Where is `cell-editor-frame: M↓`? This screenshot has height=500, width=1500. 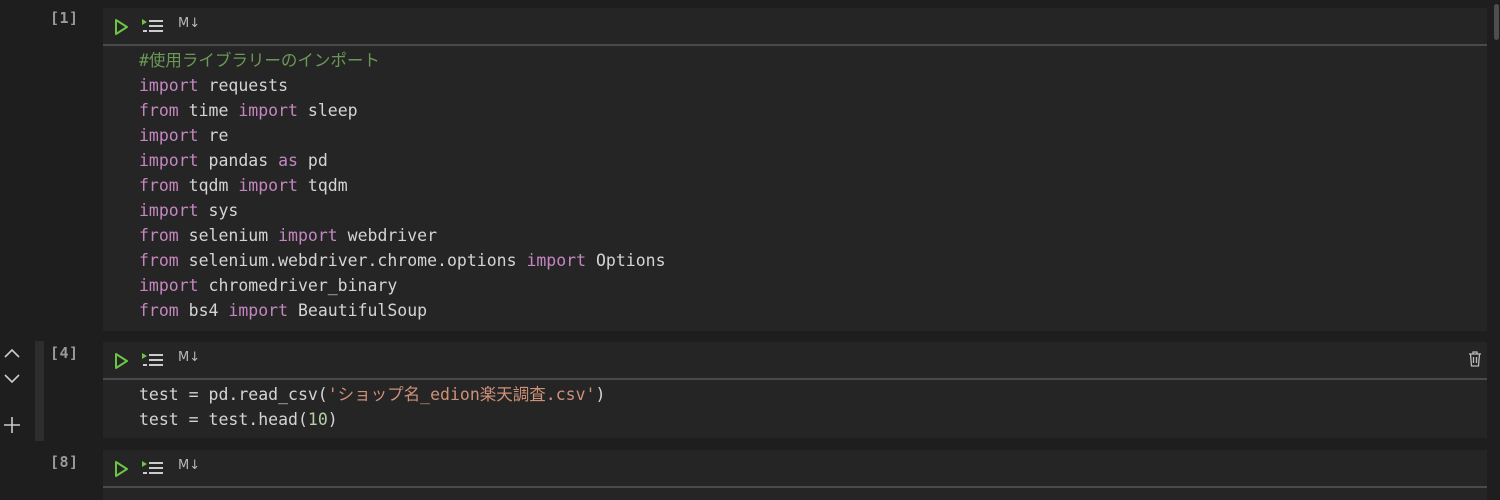 cell-editor-frame: M↓ is located at coordinates (795, 475).